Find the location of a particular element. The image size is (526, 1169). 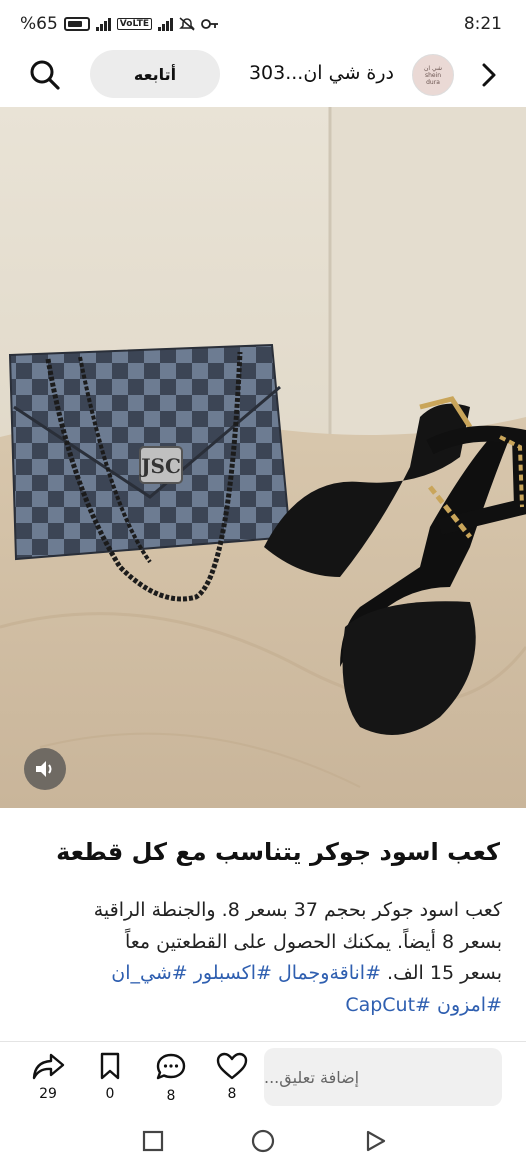

hashtag-links: #امزون #CapCut is located at coordinates (262, 1006).